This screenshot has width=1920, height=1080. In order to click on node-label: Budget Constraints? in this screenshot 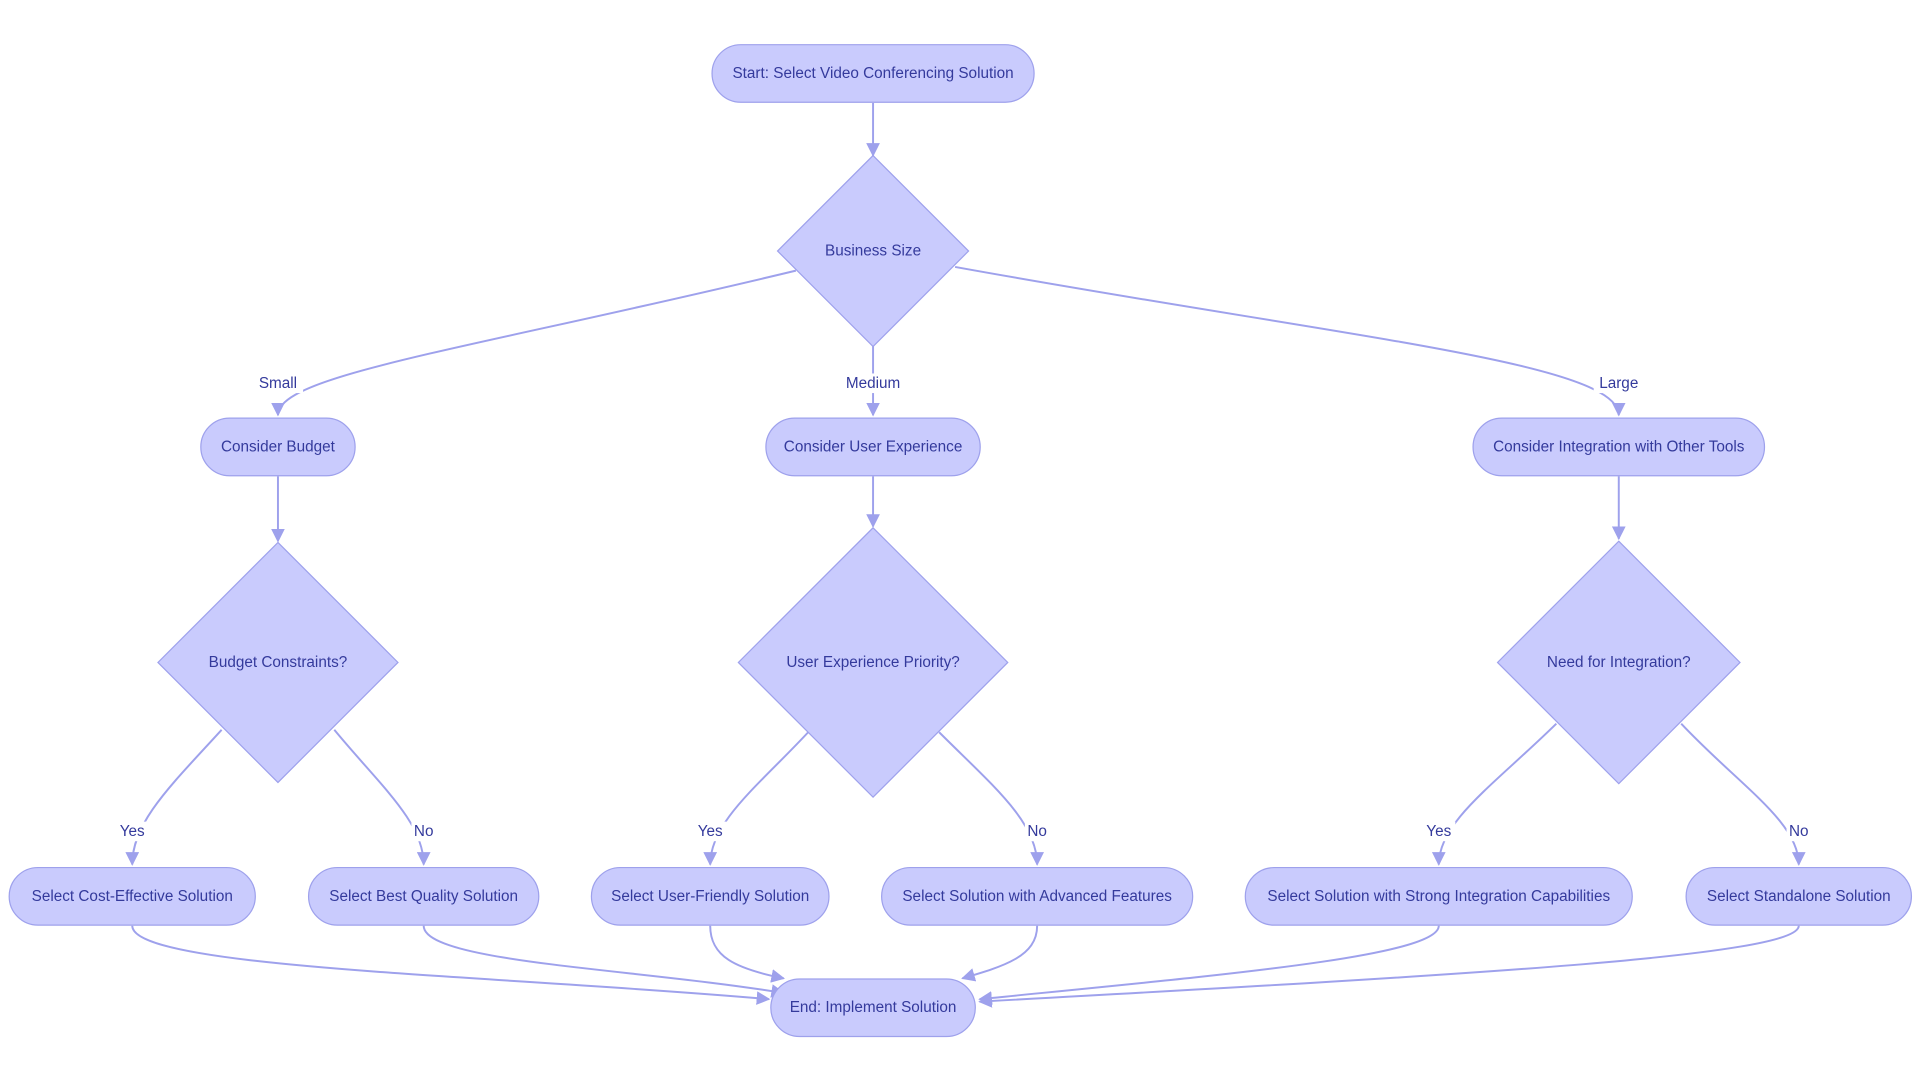, I will do `click(278, 662)`.